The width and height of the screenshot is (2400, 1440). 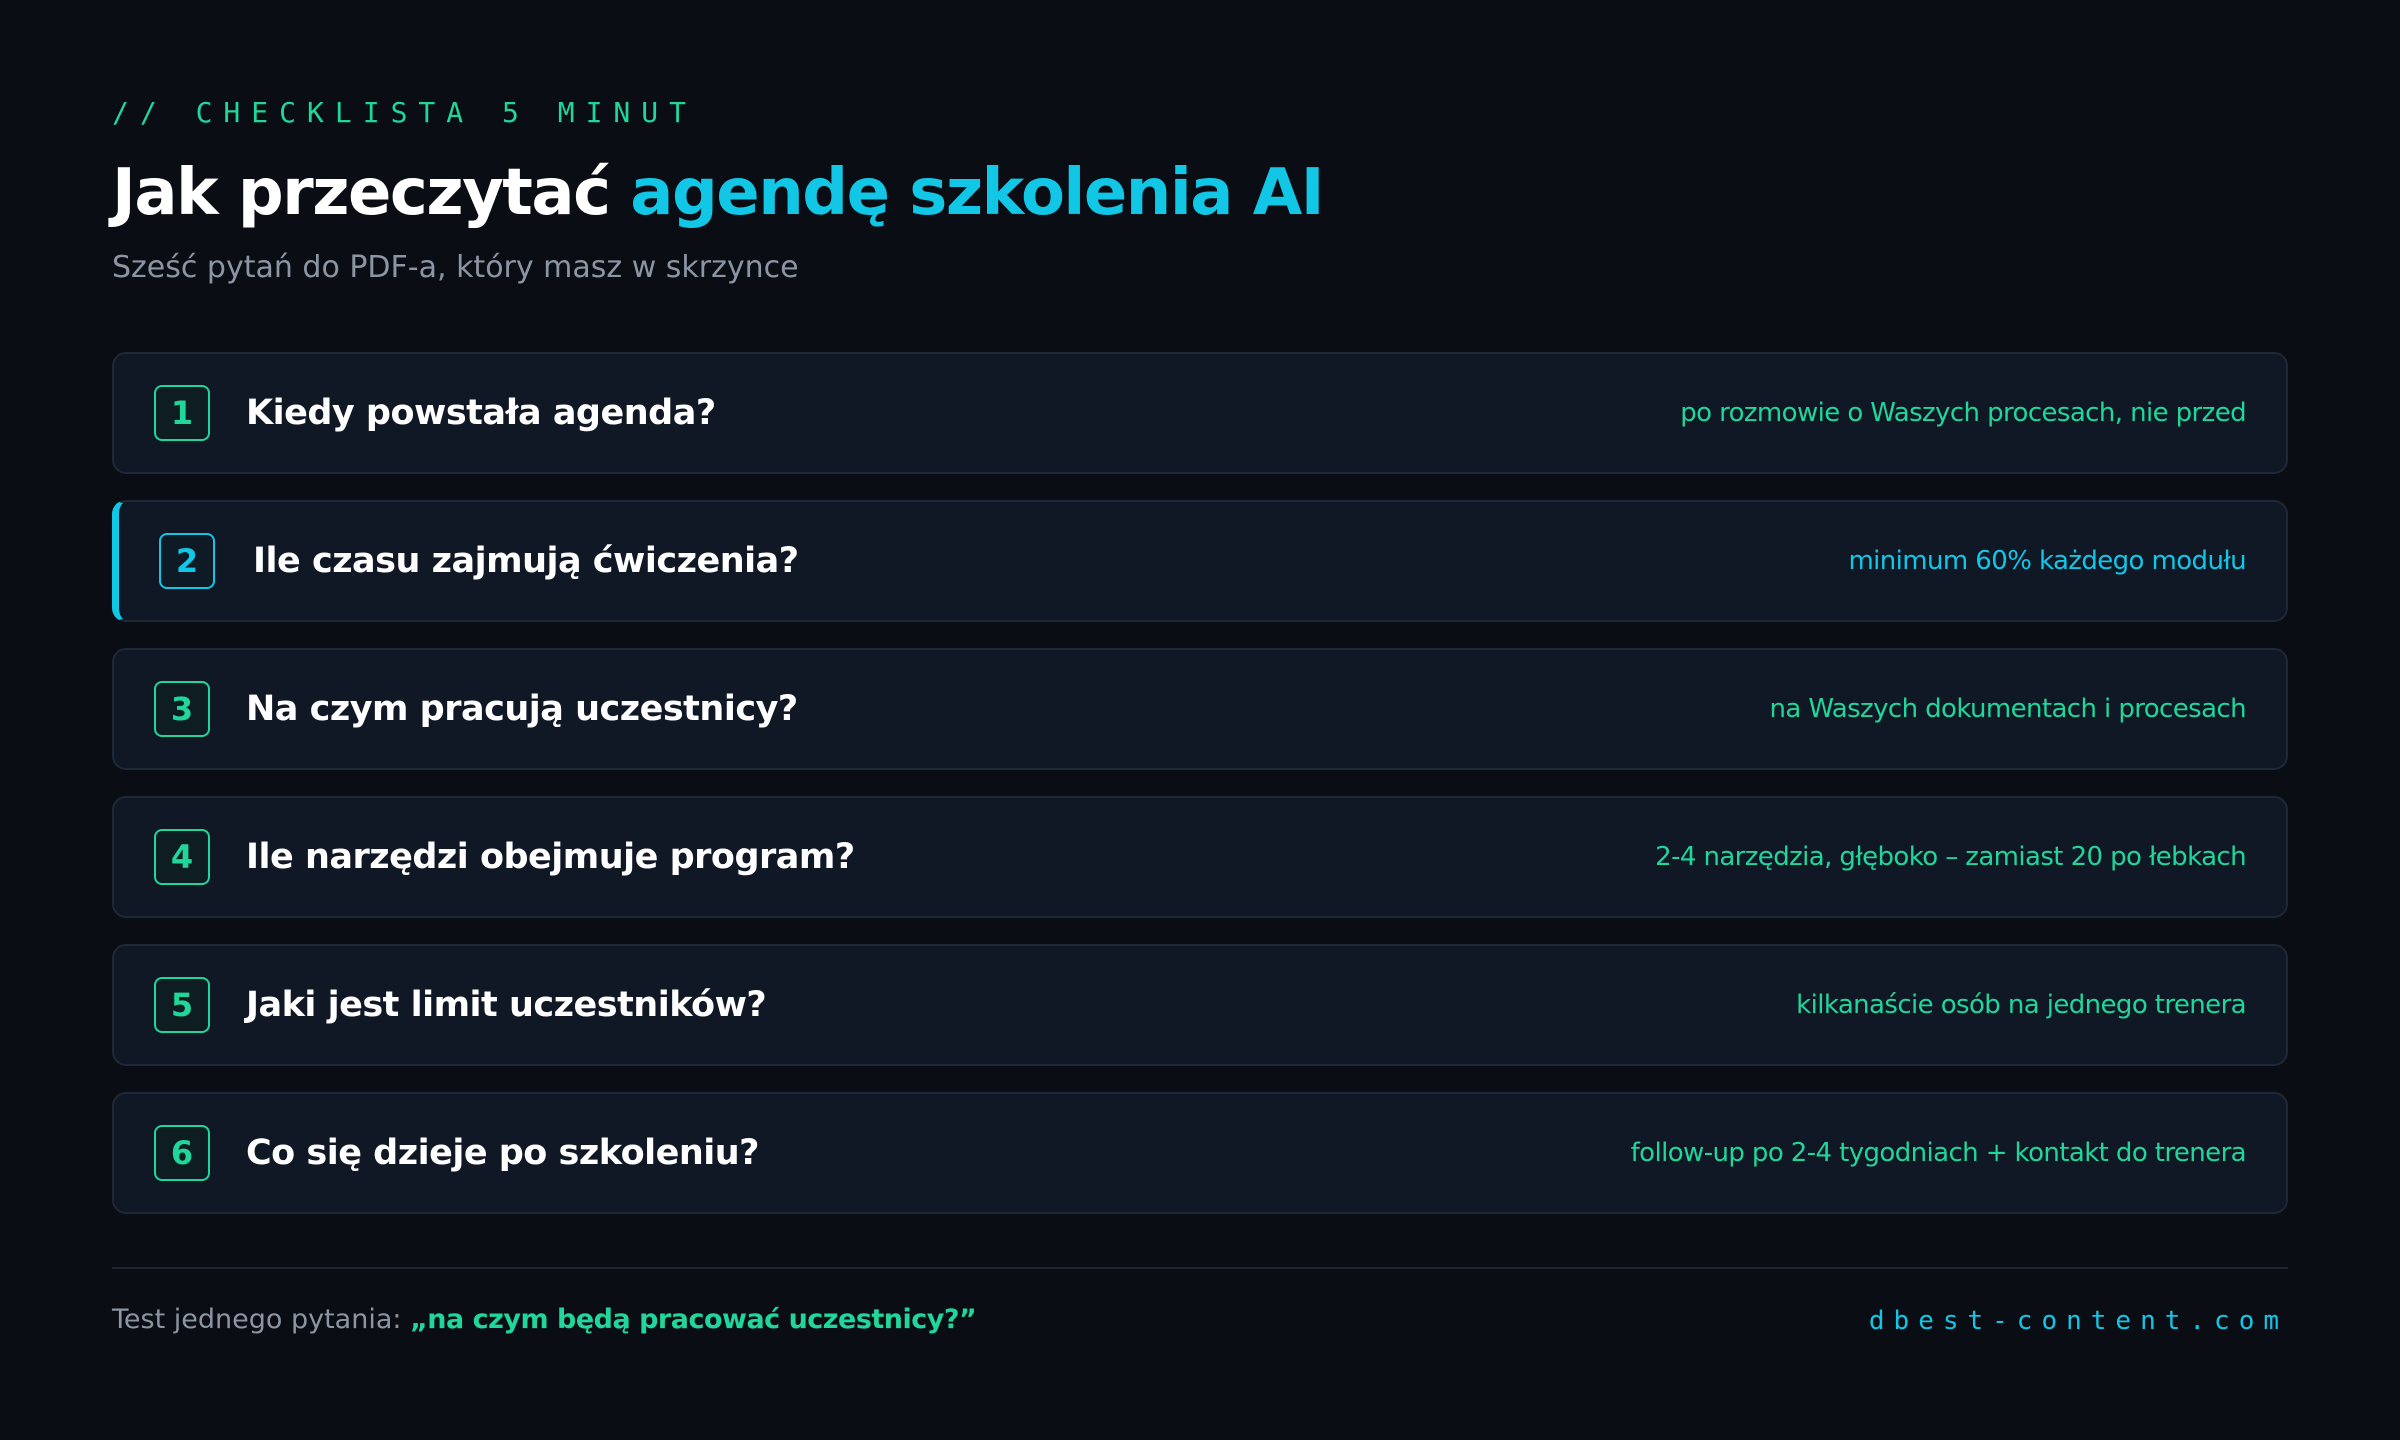 What do you see at coordinates (481, 413) in the screenshot?
I see `item-question: Kiedy powstała agenda?` at bounding box center [481, 413].